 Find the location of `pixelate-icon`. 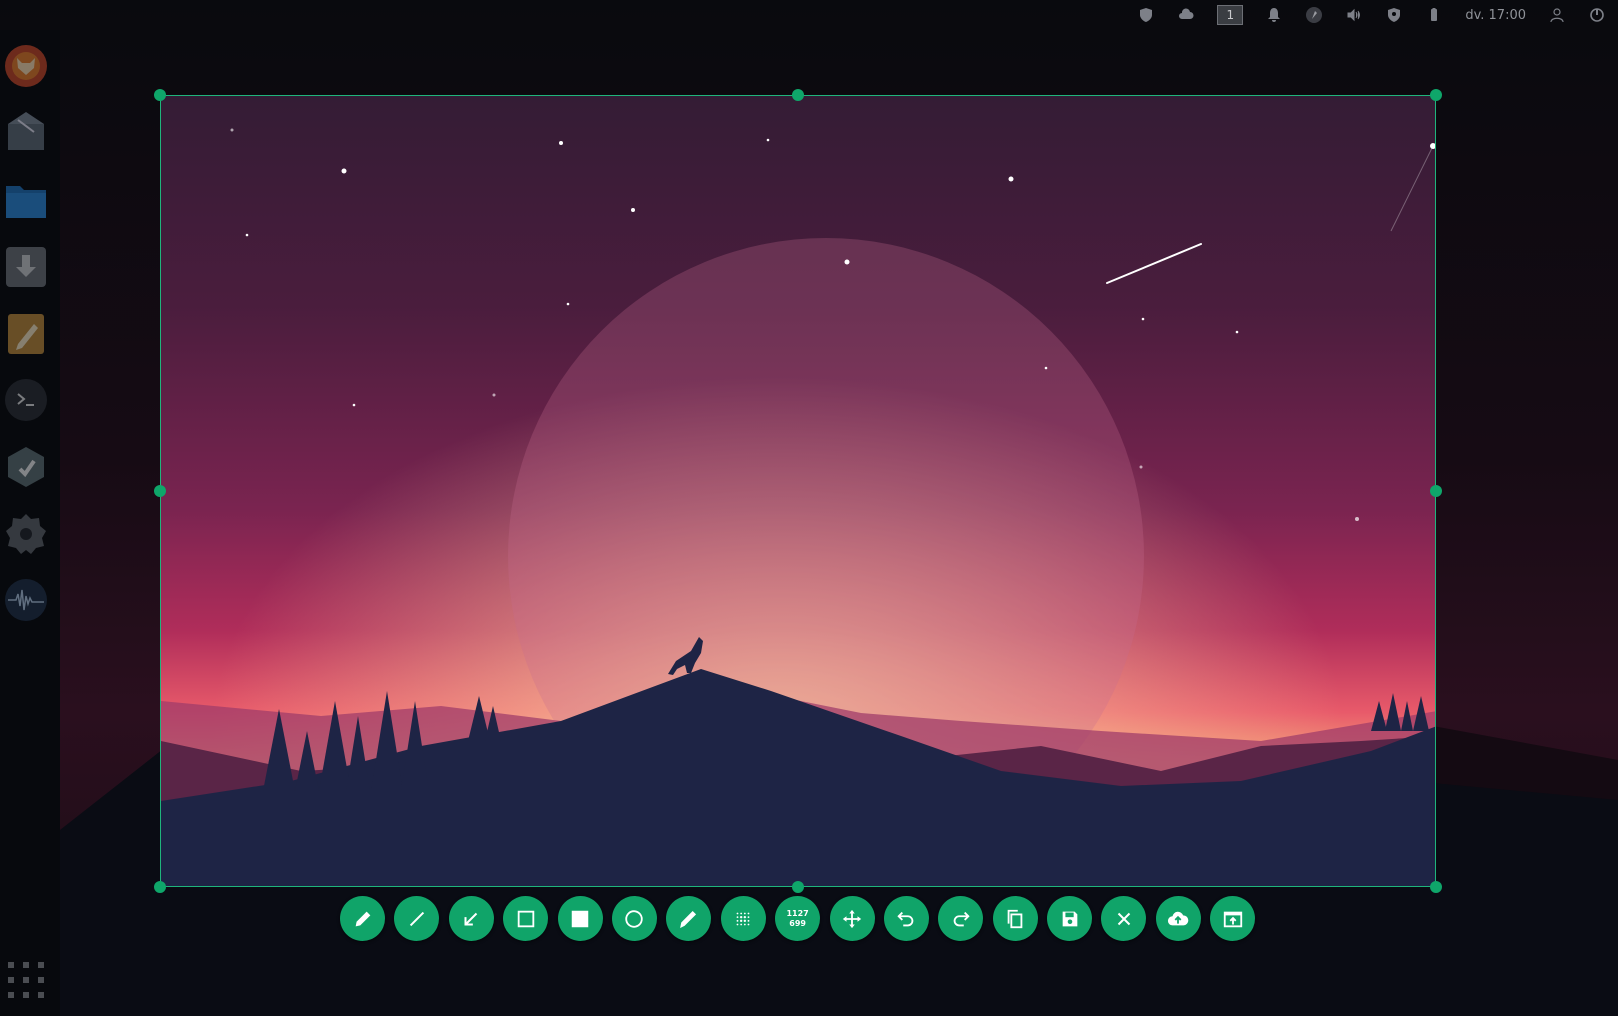

pixelate-icon is located at coordinates (743, 918).